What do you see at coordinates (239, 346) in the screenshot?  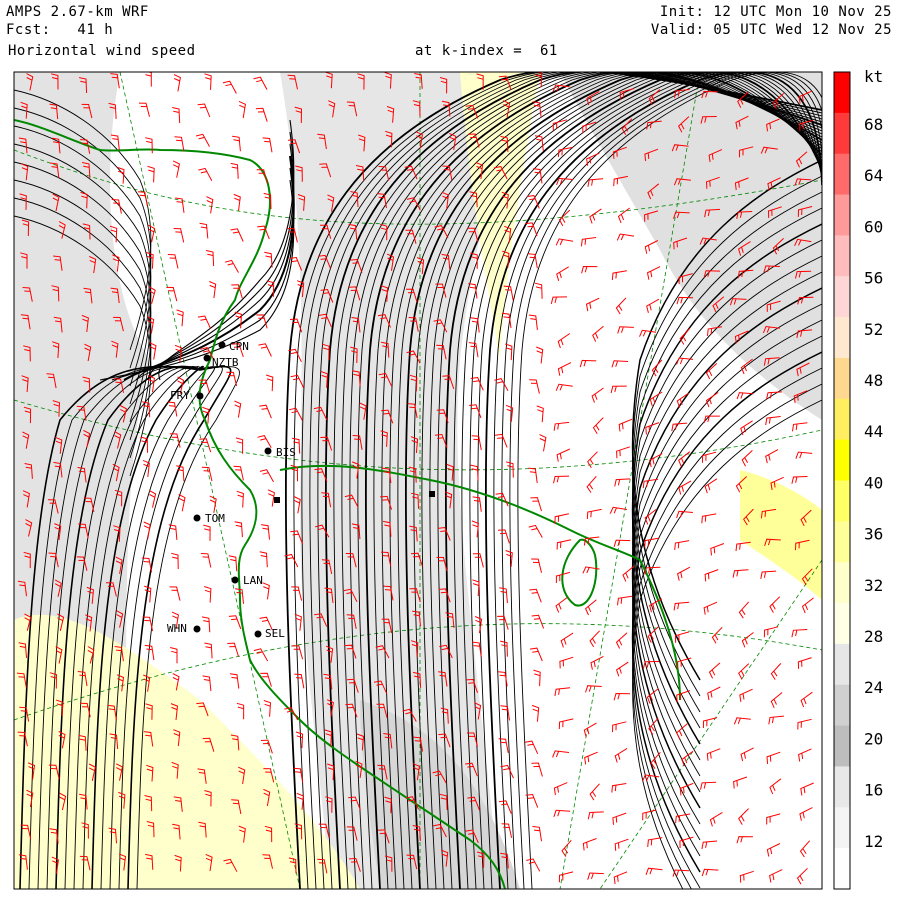 I see `station-label: CPN` at bounding box center [239, 346].